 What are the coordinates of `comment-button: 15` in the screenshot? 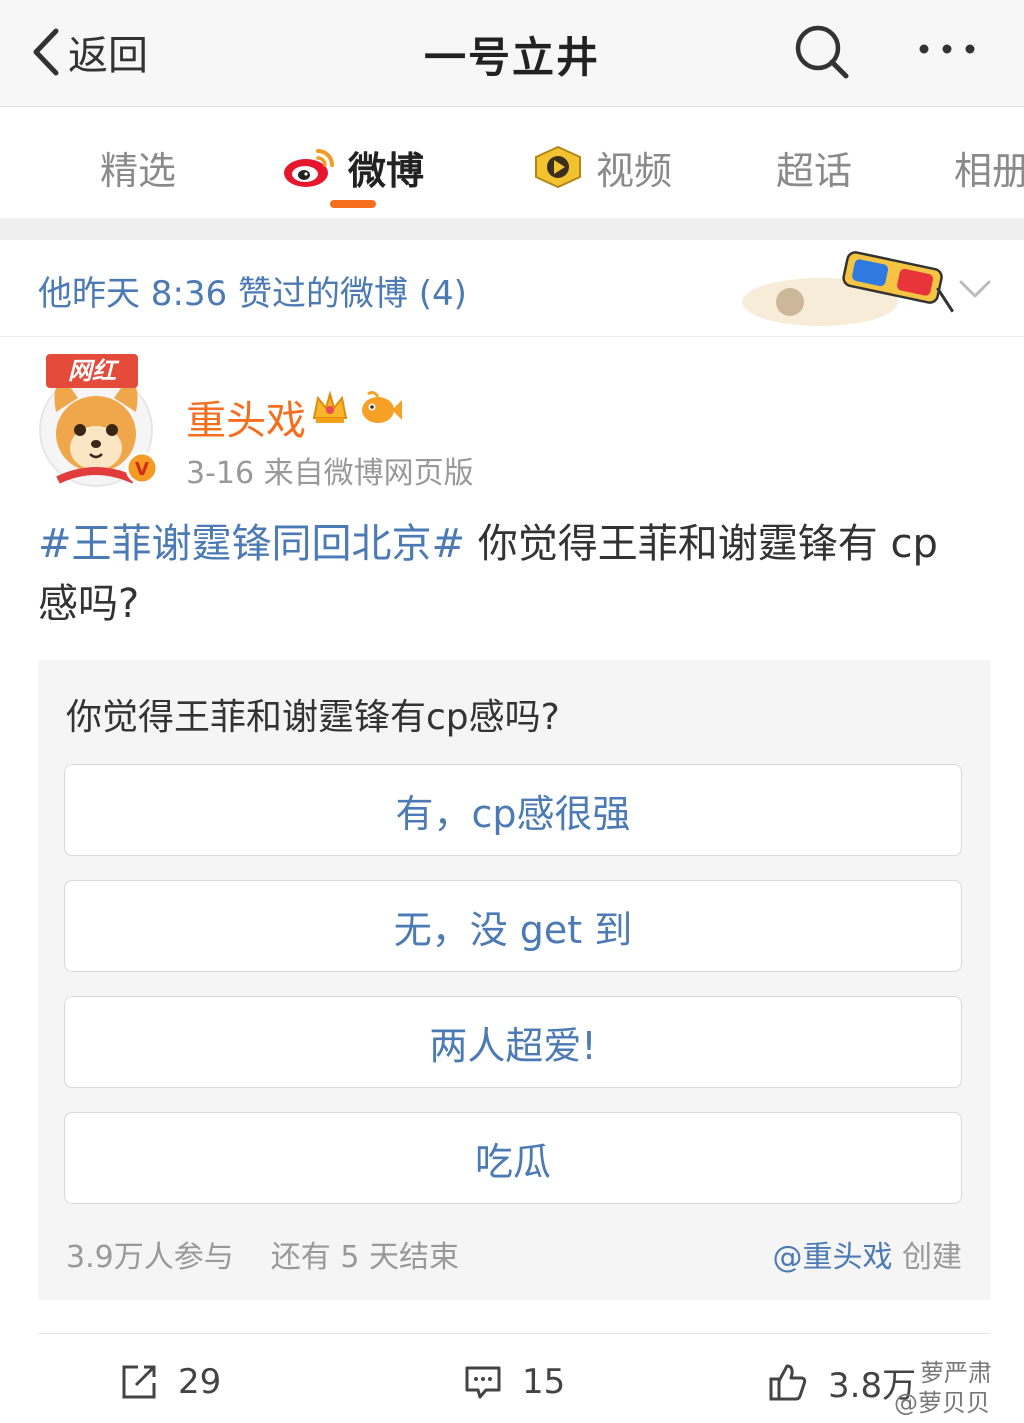 It's located at (514, 1382).